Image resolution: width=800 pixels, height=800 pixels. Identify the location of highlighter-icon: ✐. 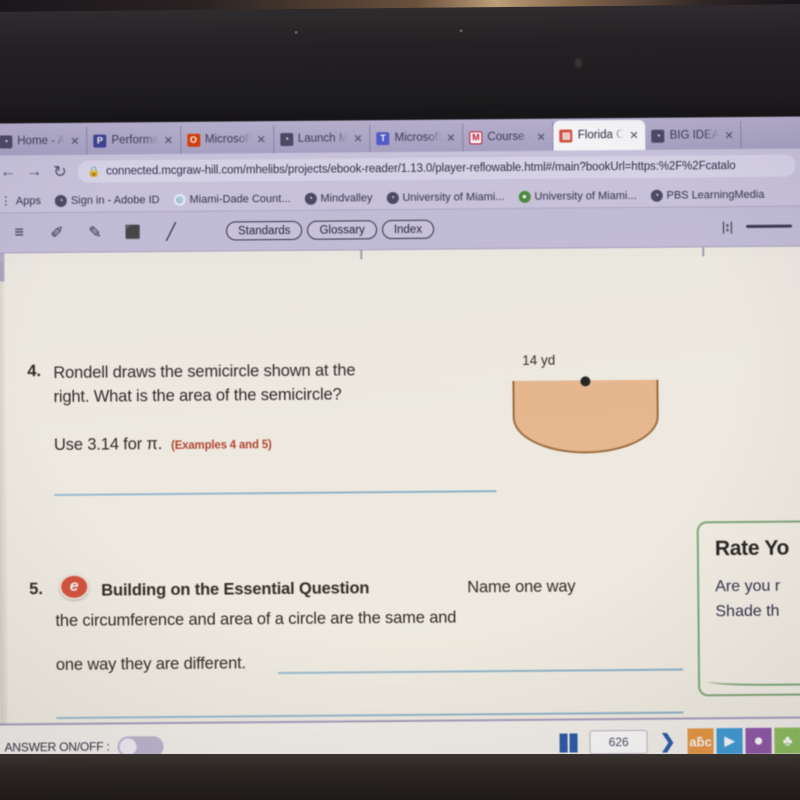
(57, 232).